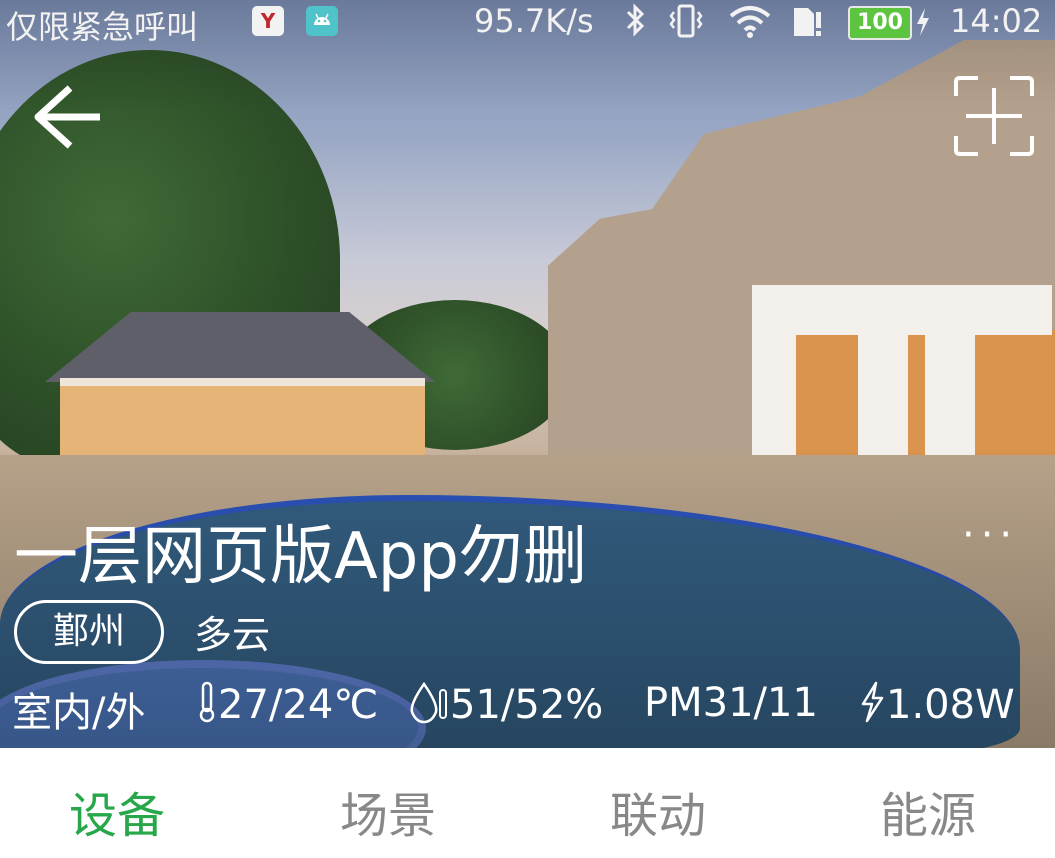 This screenshot has height=858, width=1055. I want to click on arrow-left-icon, so click(67, 117).